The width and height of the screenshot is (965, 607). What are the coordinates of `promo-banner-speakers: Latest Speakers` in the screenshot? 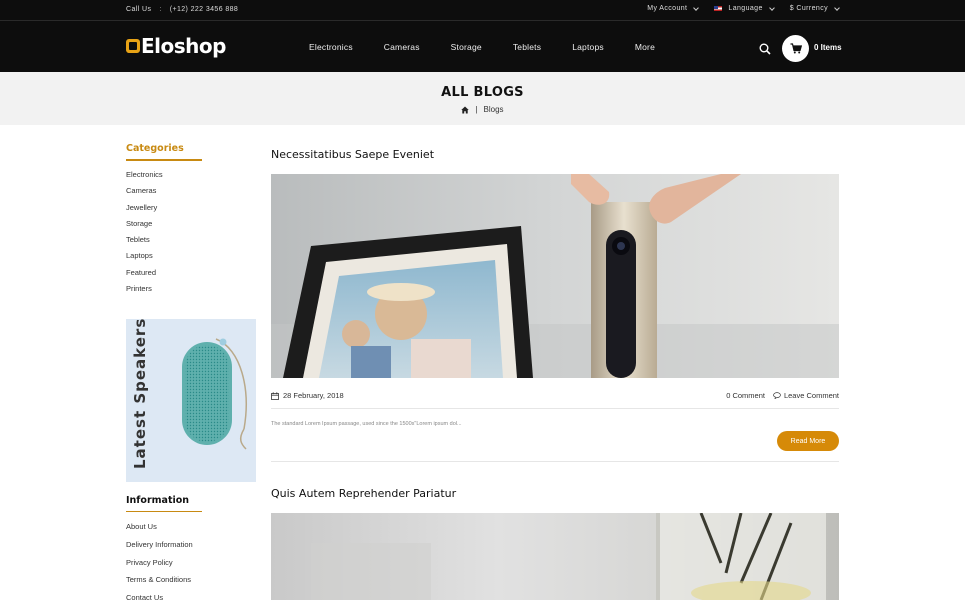 It's located at (191, 400).